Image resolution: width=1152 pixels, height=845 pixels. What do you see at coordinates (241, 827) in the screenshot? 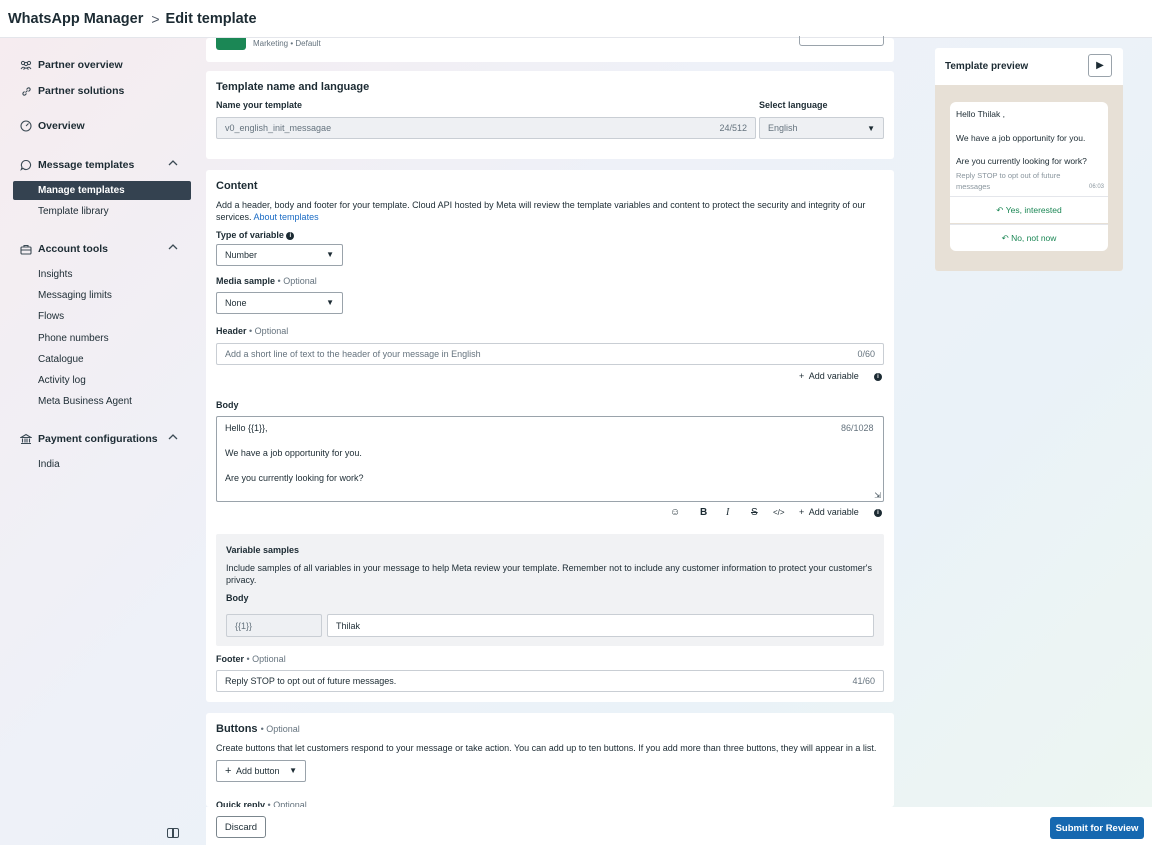
I see `discard-button: Discard` at bounding box center [241, 827].